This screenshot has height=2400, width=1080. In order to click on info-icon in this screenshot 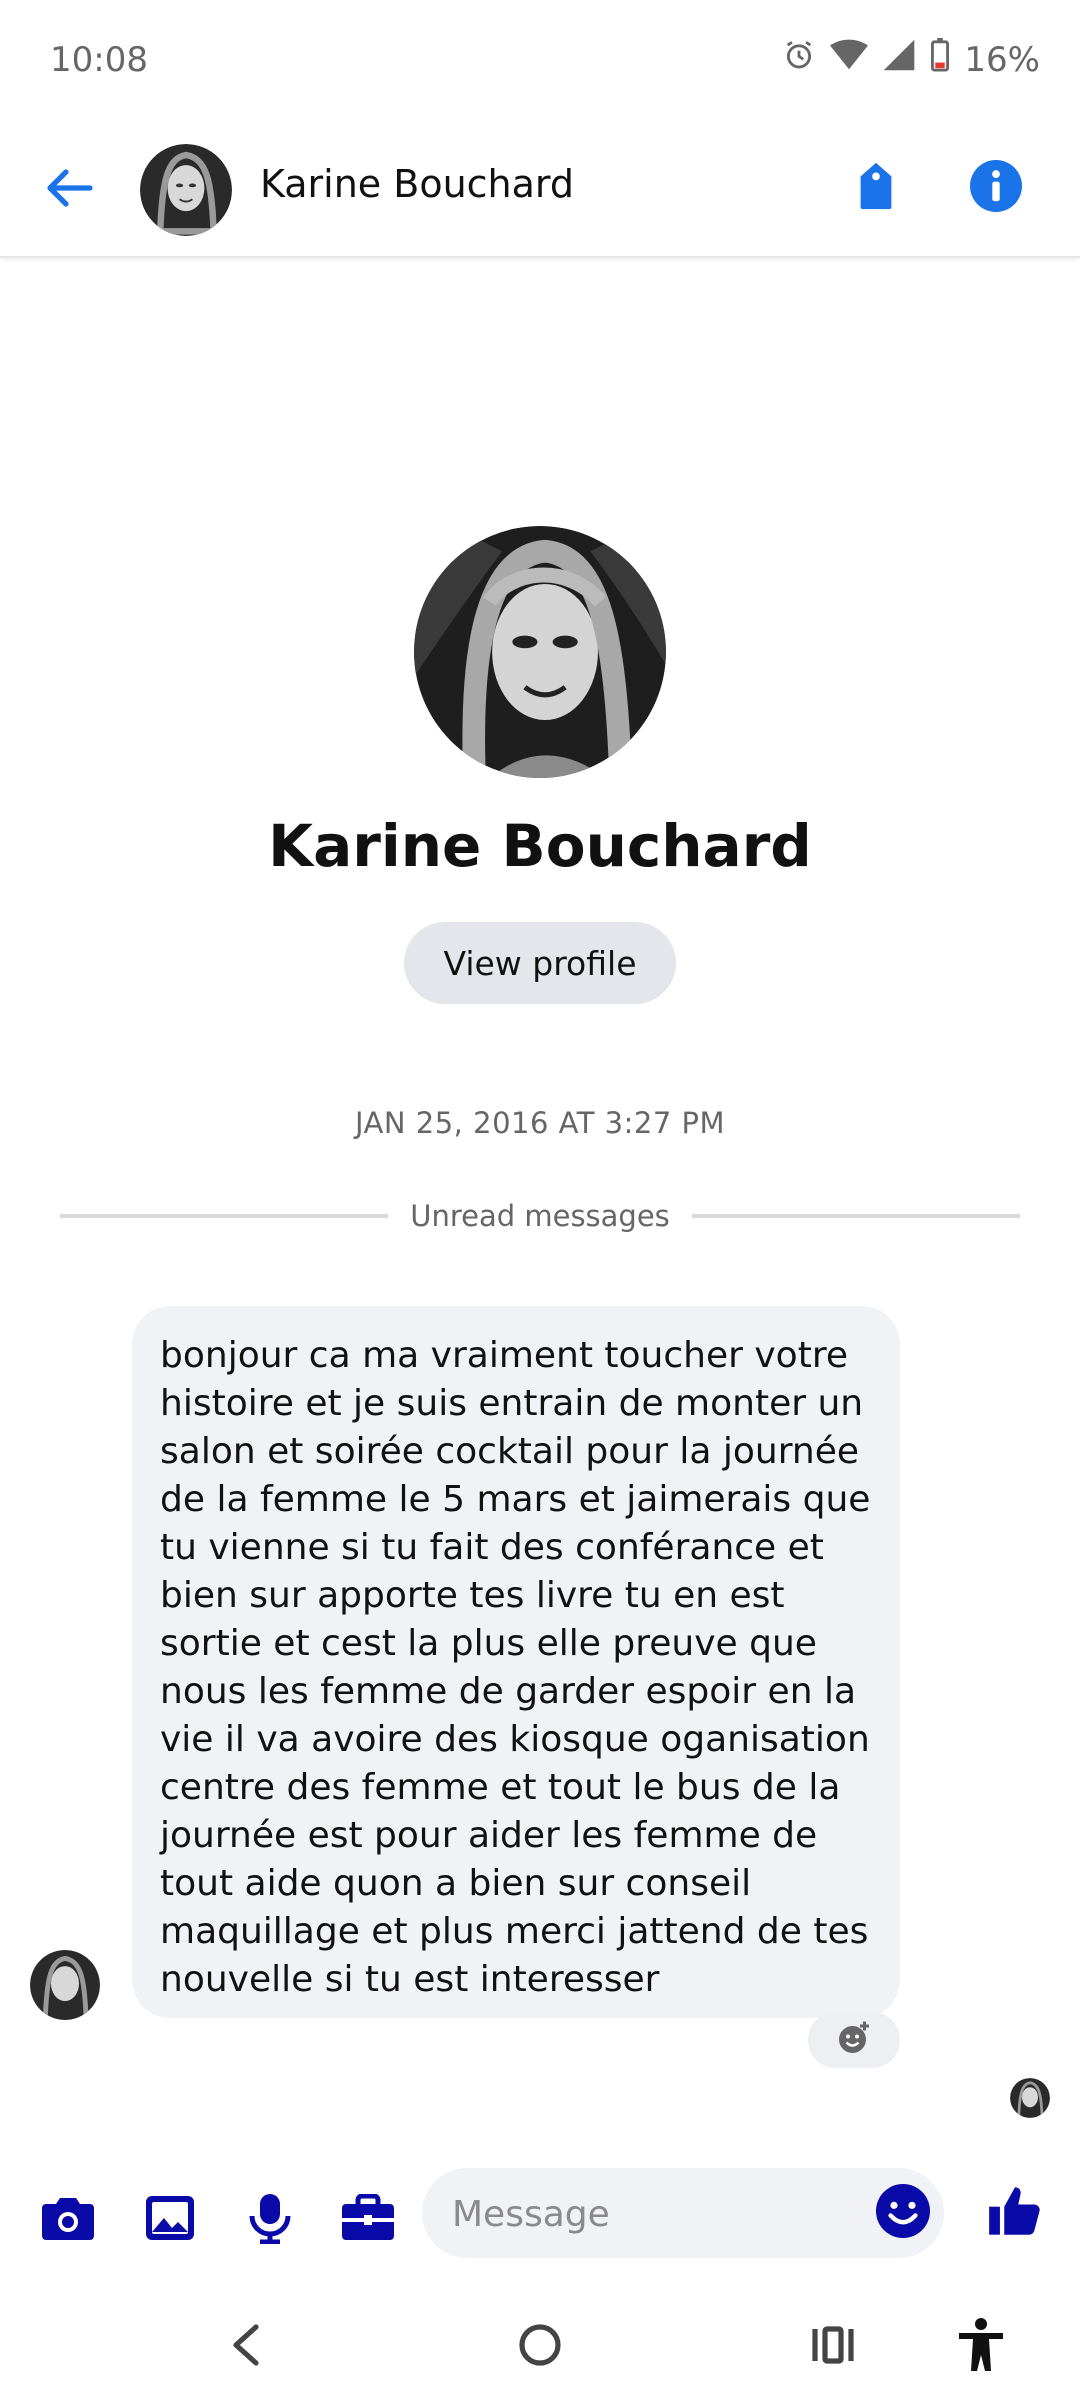, I will do `click(996, 188)`.